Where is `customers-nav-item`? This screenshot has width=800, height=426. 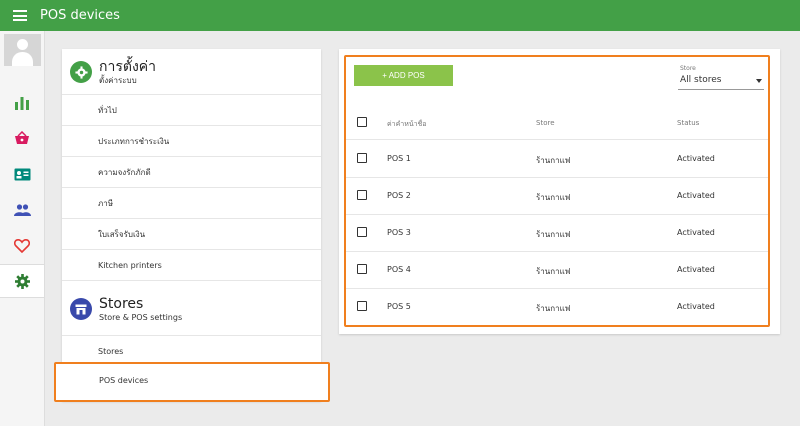 customers-nav-item is located at coordinates (22, 246).